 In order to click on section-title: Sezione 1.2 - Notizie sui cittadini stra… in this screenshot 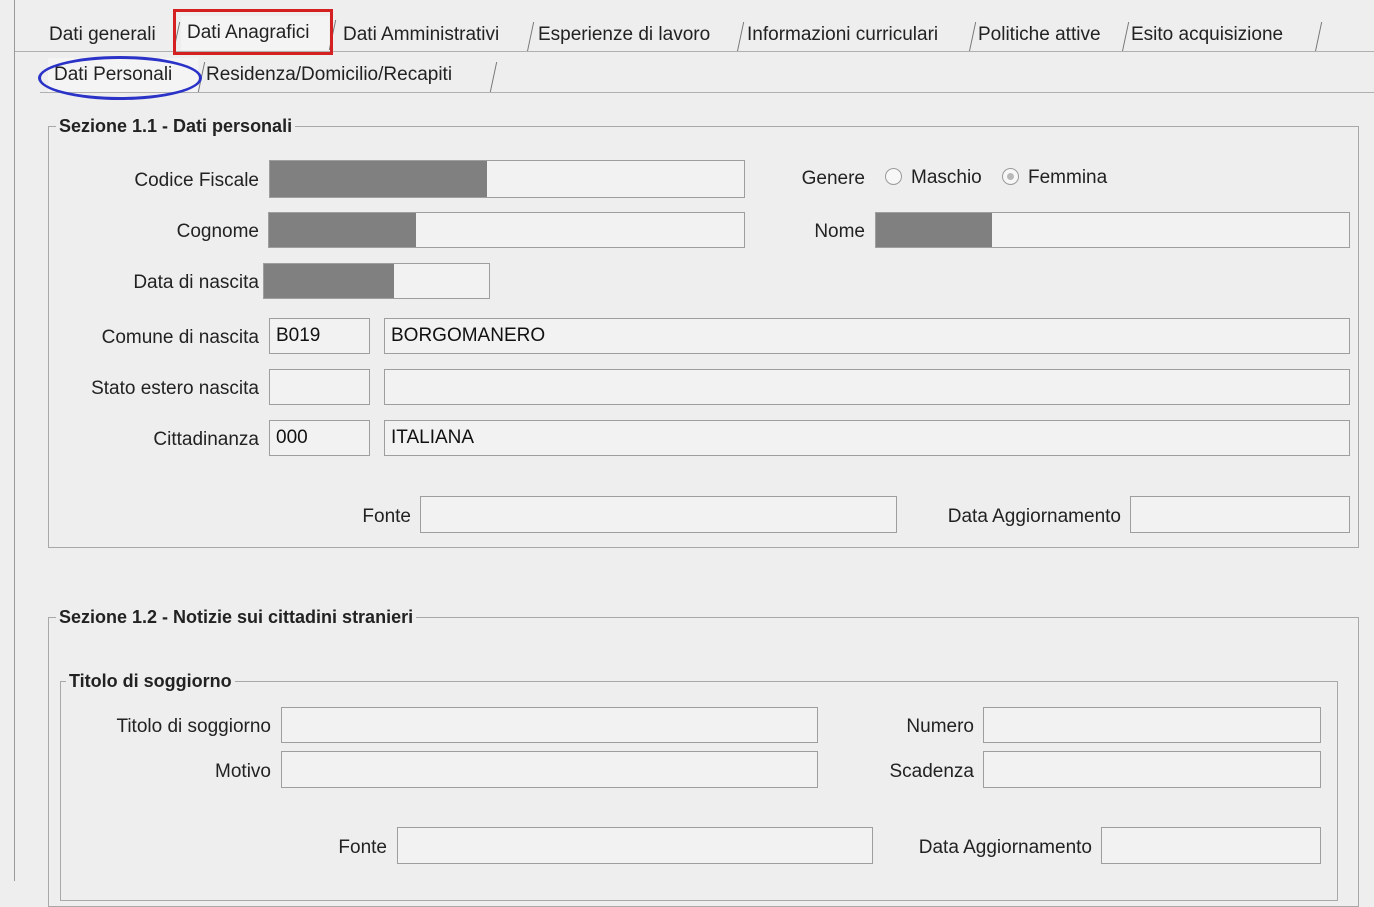, I will do `click(236, 617)`.